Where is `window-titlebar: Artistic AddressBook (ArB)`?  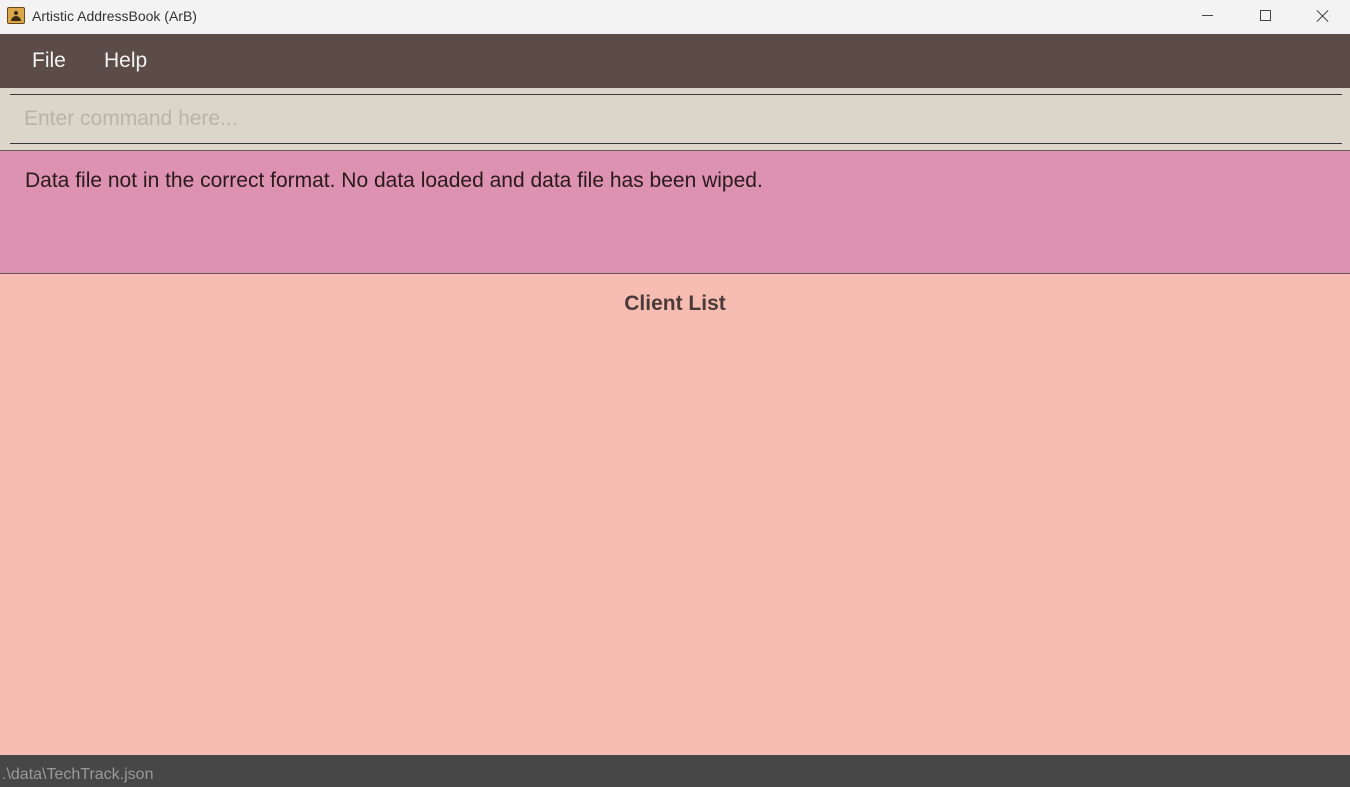 window-titlebar: Artistic AddressBook (ArB) is located at coordinates (675, 17).